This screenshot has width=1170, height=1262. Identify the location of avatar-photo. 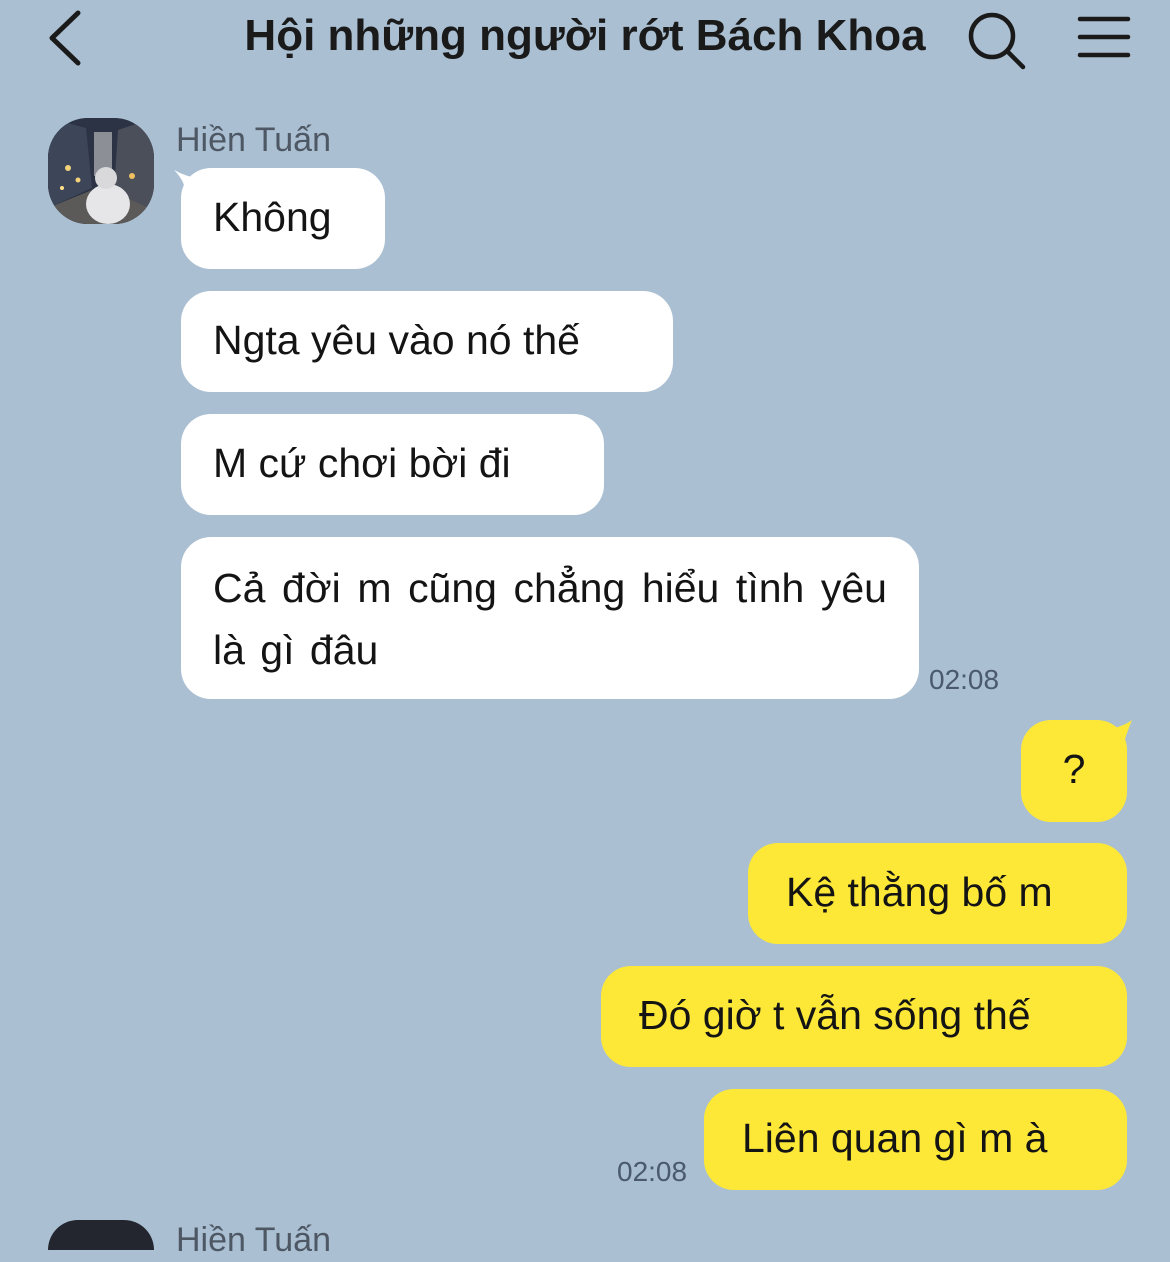
(101, 171).